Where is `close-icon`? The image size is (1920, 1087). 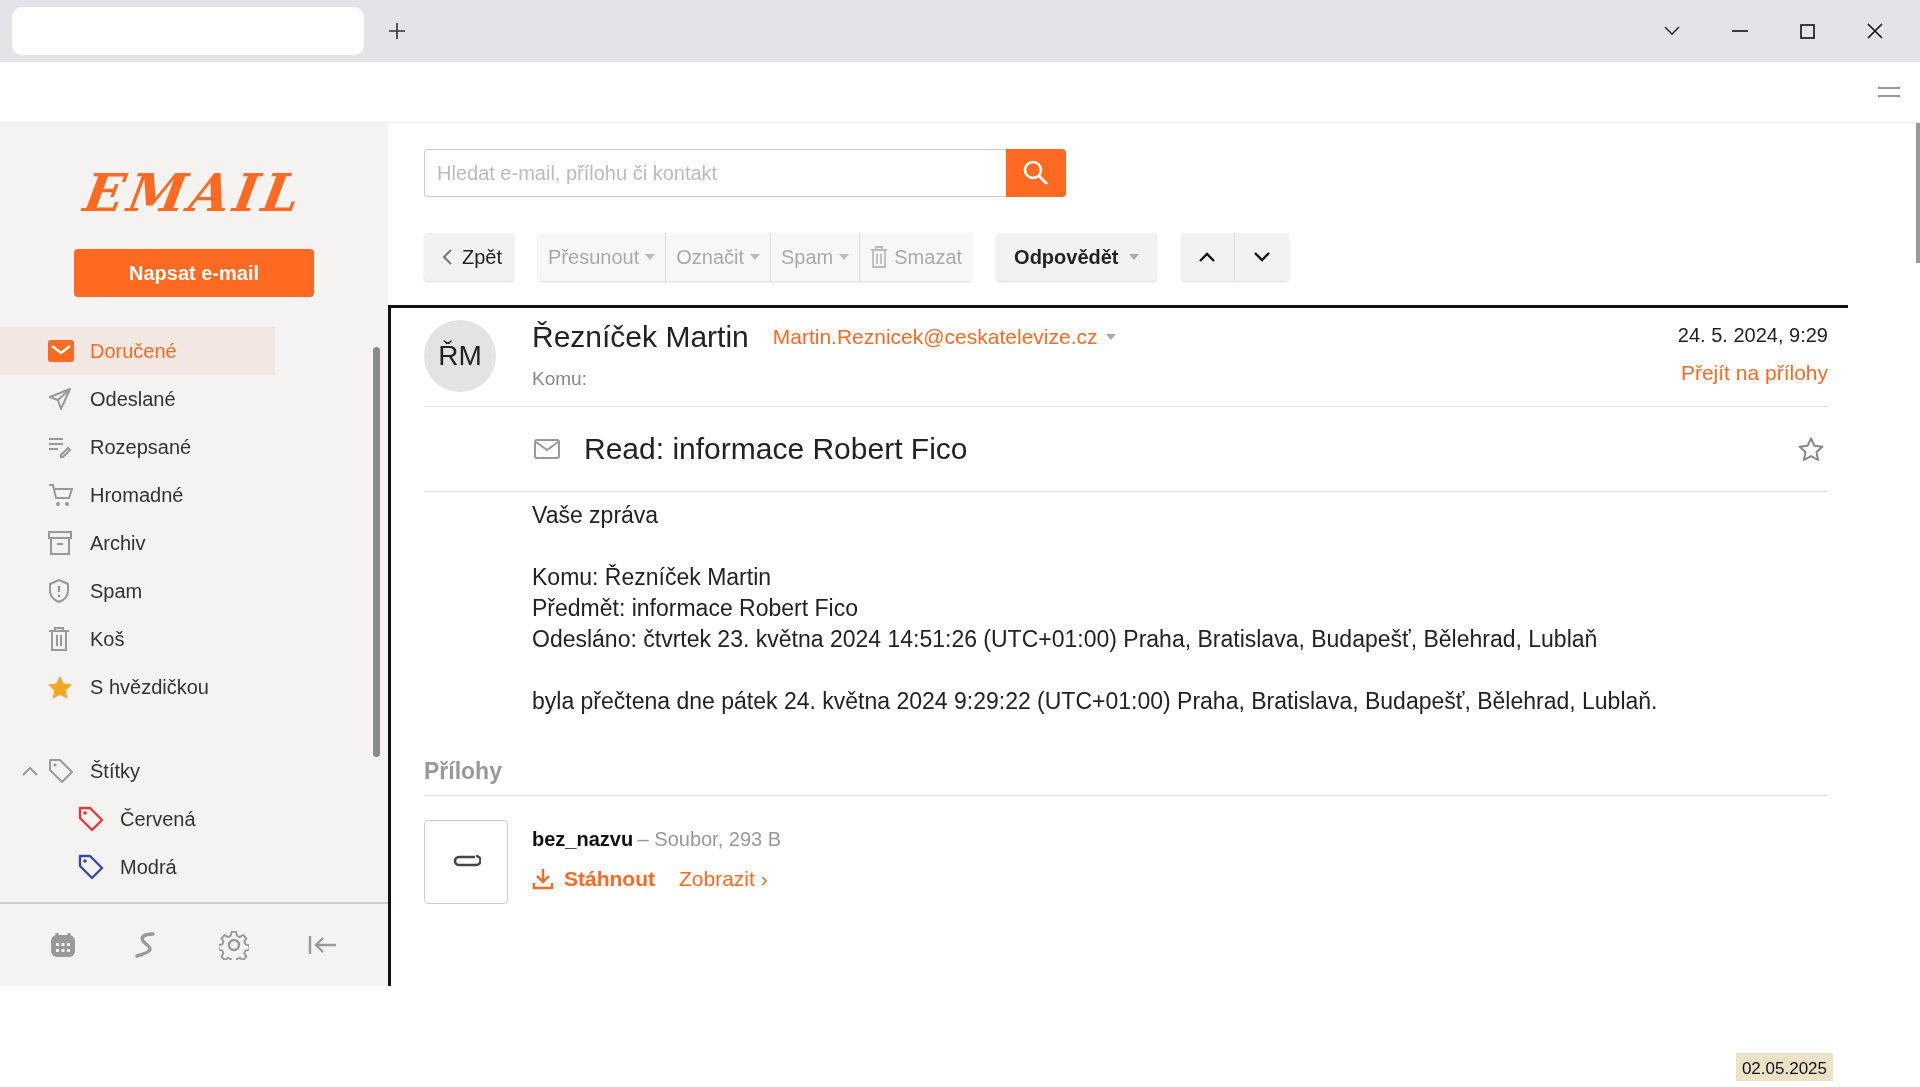 close-icon is located at coordinates (1875, 31).